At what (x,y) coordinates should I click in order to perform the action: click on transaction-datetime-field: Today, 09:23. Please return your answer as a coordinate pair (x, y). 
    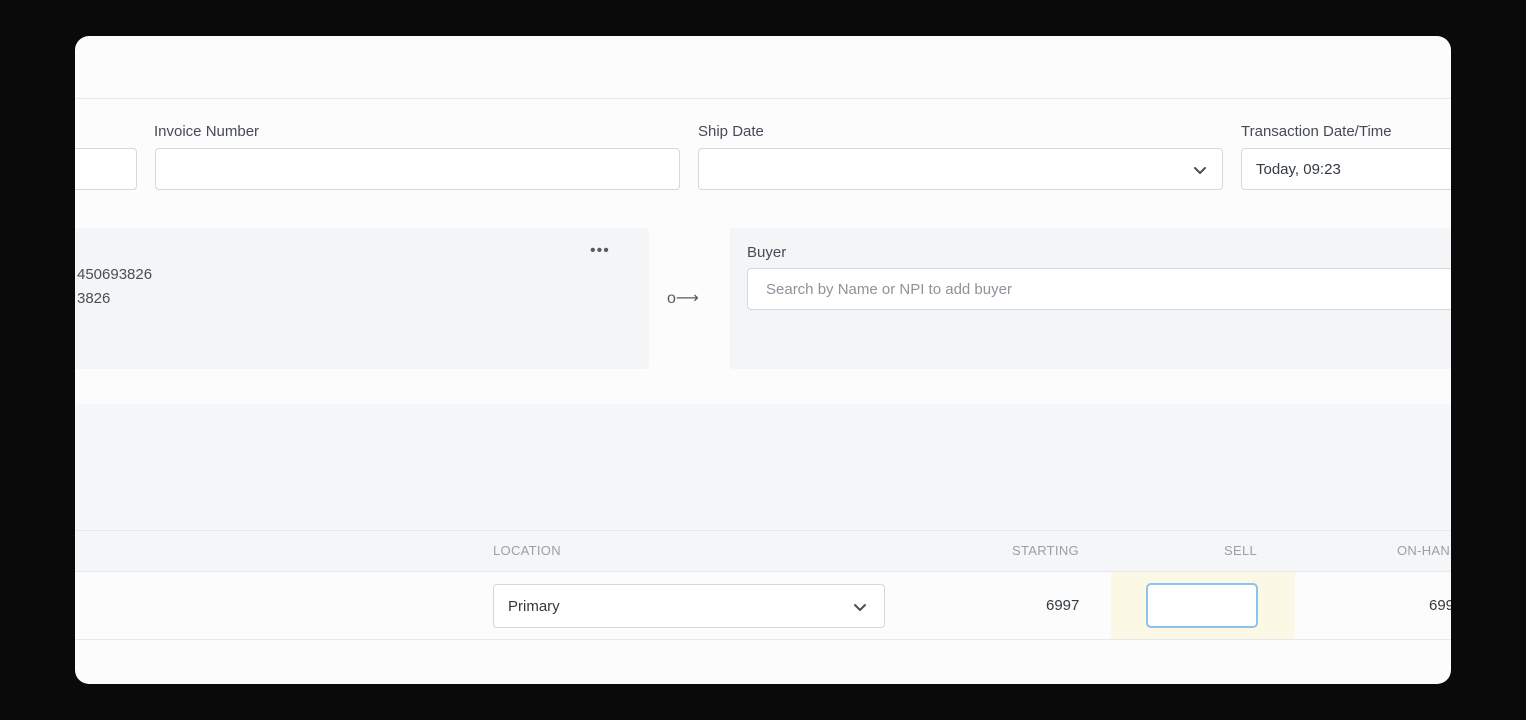
    Looking at the image, I should click on (1346, 169).